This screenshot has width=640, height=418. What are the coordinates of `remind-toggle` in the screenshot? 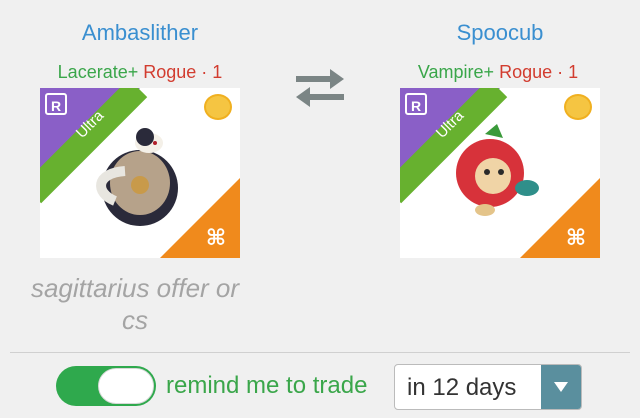 It's located at (106, 386).